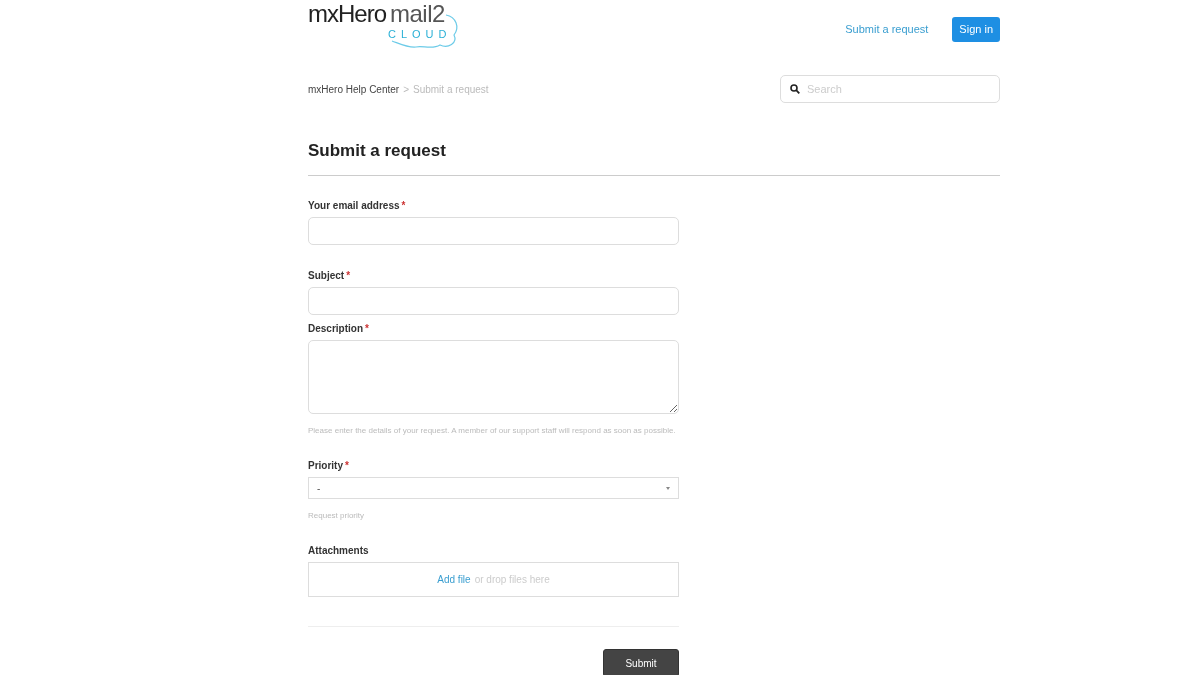 This screenshot has height=675, width=1200. I want to click on field-label: Priority *, so click(329, 466).